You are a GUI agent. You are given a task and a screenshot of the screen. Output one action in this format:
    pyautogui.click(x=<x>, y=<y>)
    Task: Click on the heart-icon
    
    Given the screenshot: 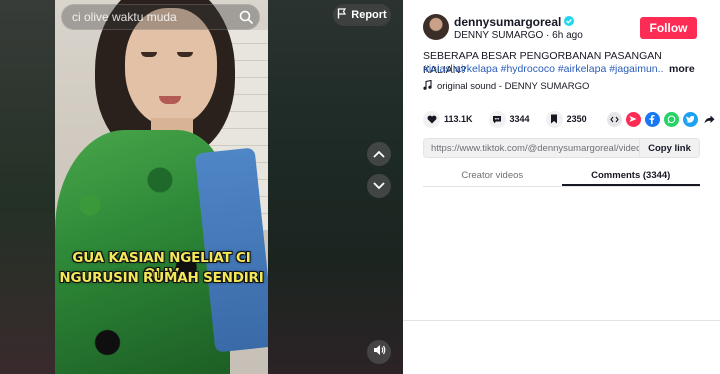 What is the action you would take?
    pyautogui.click(x=431, y=119)
    